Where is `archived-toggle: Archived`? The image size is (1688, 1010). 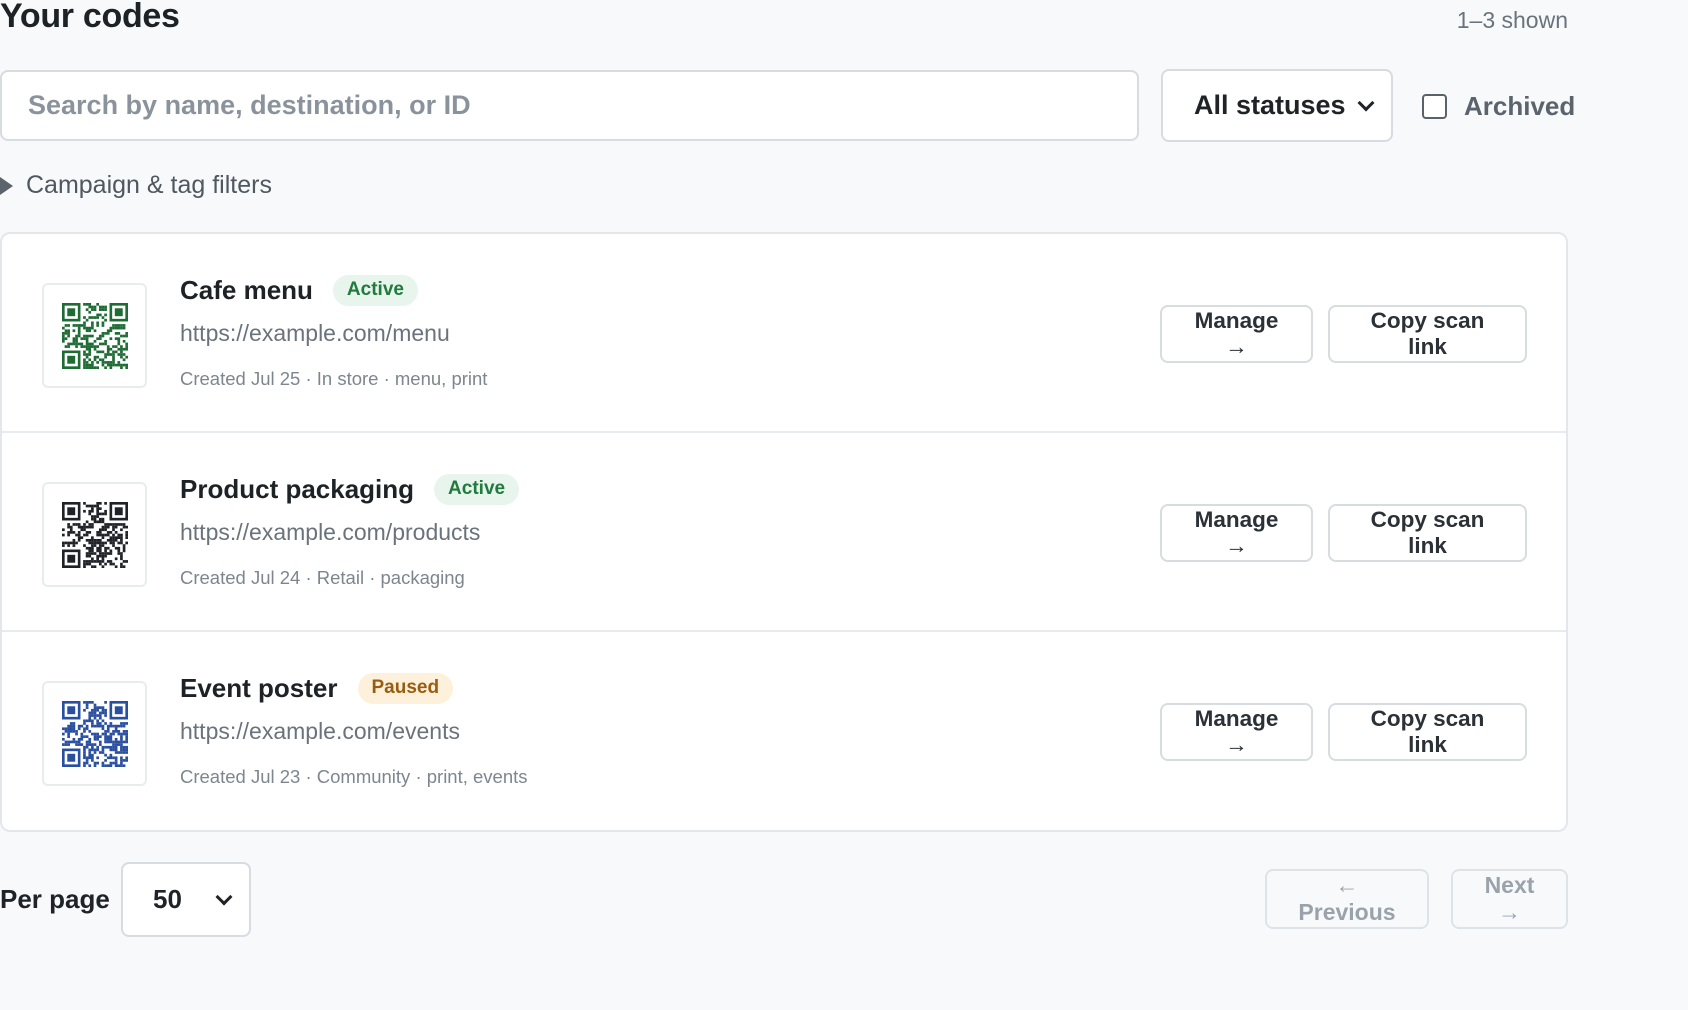
archived-toggle: Archived is located at coordinates (1498, 106).